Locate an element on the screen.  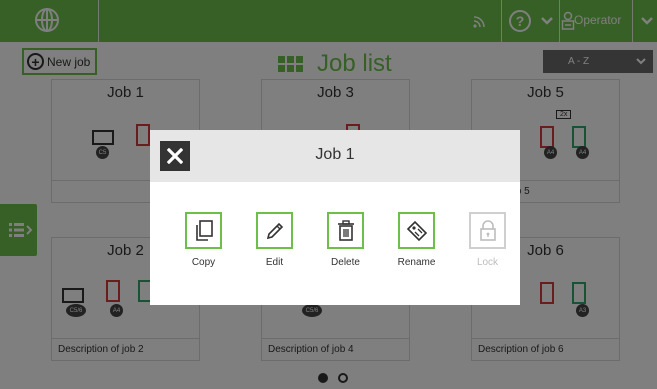
delete-action: Delete is located at coordinates (345, 240).